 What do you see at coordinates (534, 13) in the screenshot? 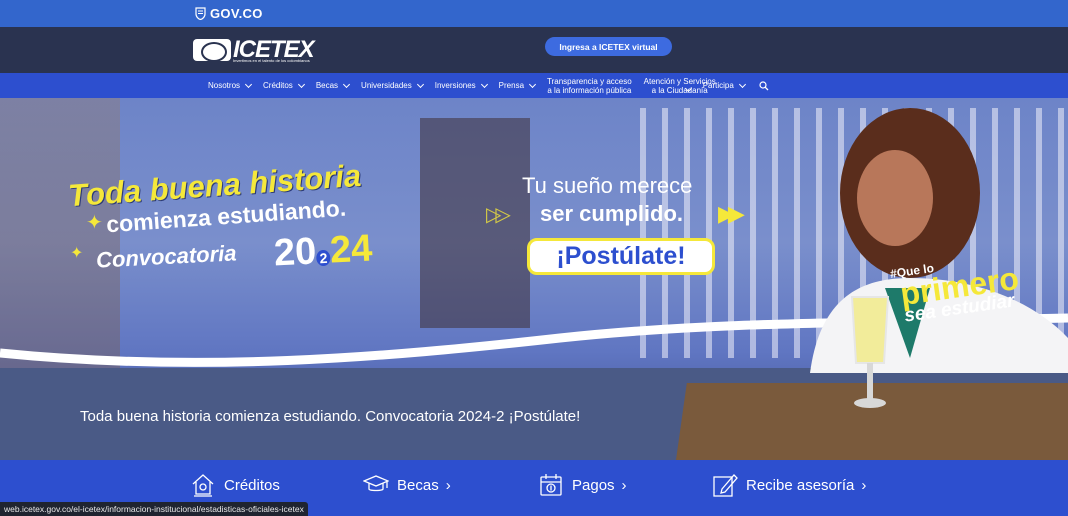
I see `govco-bar: GOV.CO` at bounding box center [534, 13].